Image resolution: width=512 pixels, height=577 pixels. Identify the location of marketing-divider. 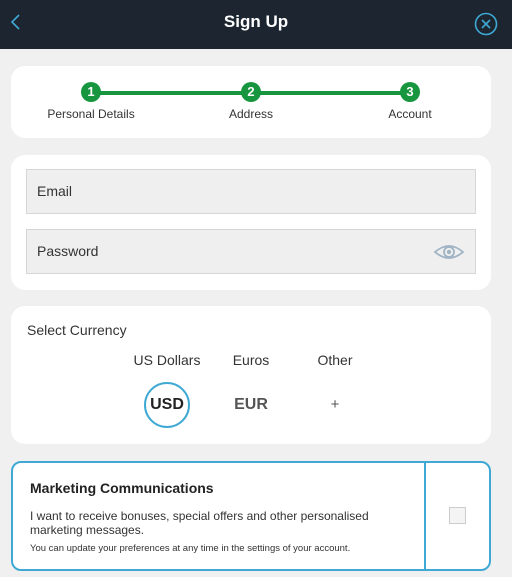
(425, 516).